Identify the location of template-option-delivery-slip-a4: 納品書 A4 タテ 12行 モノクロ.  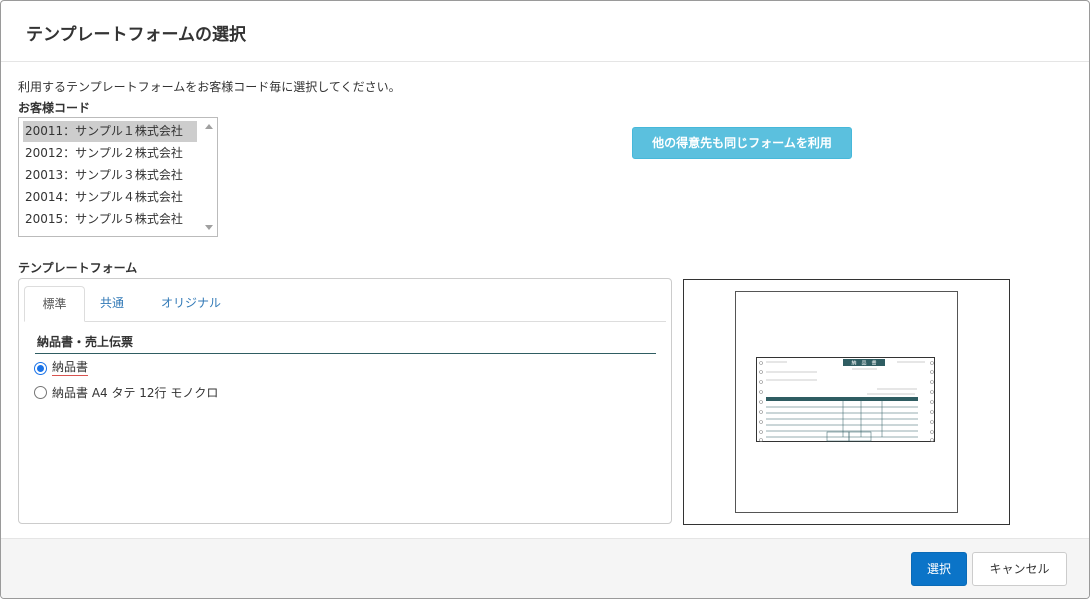
(126, 392).